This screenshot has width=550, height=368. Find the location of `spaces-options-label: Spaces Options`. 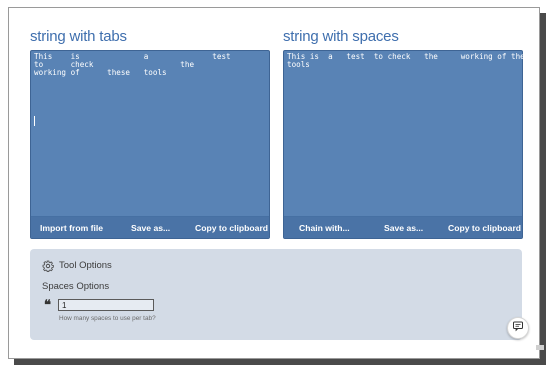

spaces-options-label: Spaces Options is located at coordinates (76, 286).